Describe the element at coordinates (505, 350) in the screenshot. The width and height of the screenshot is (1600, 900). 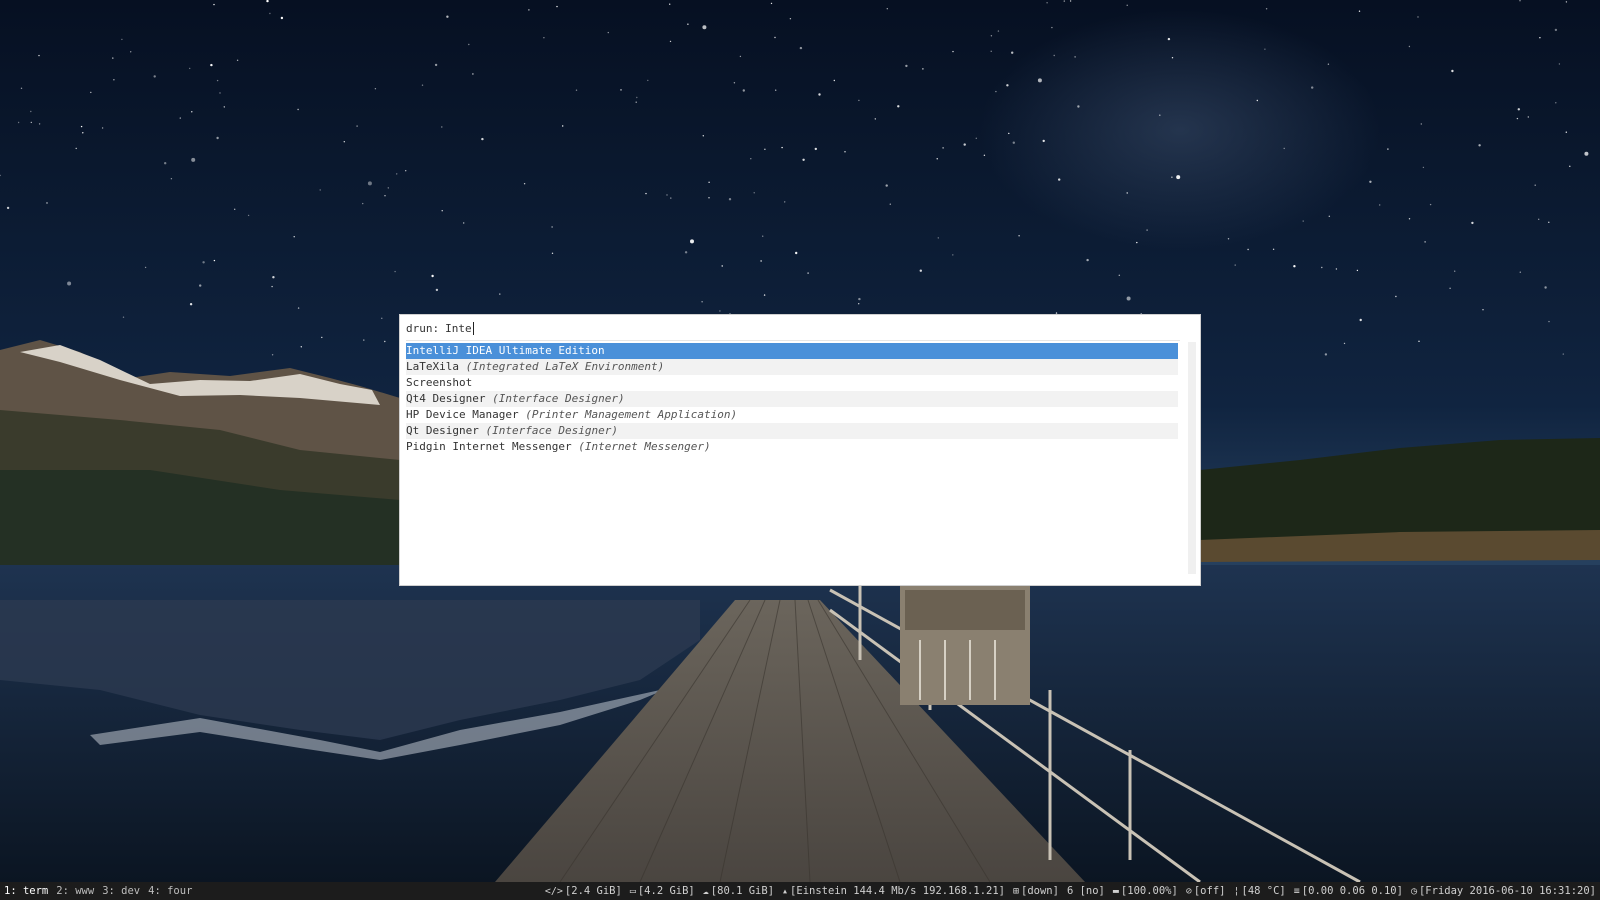
I see `launcher-entry-name: IntelliJ IDEA Ultimate Edition` at that location.